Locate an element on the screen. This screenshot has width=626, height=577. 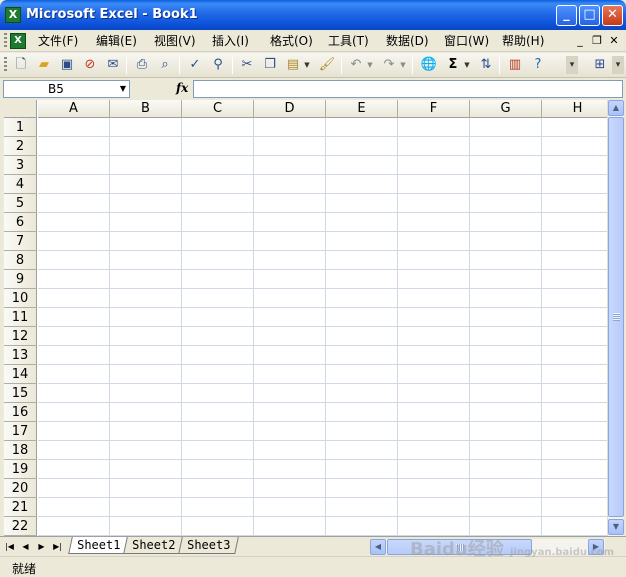
row-header: 14 is located at coordinates (20, 374).